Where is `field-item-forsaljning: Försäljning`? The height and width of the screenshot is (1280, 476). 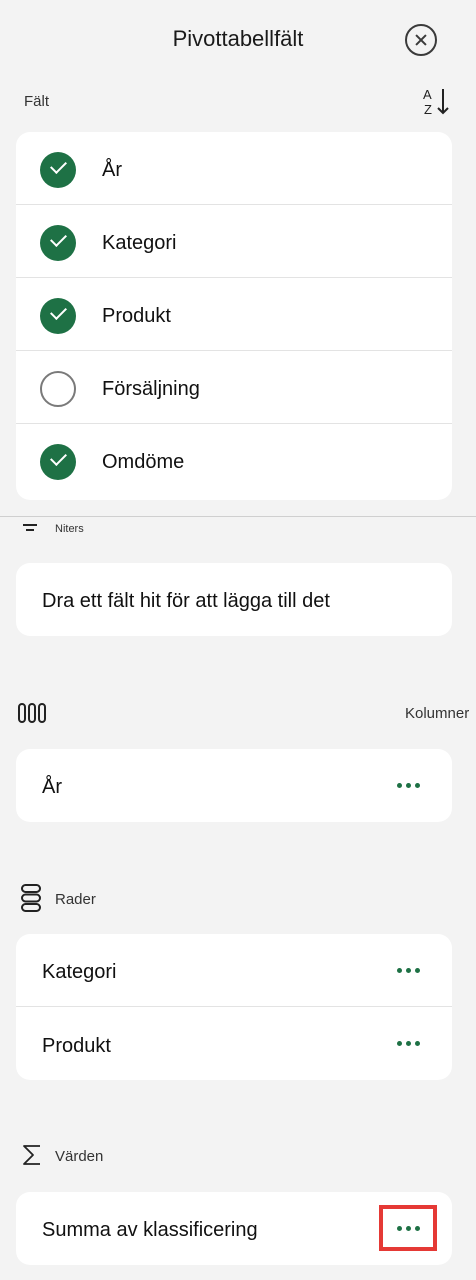
field-item-forsaljning: Försäljning is located at coordinates (234, 387).